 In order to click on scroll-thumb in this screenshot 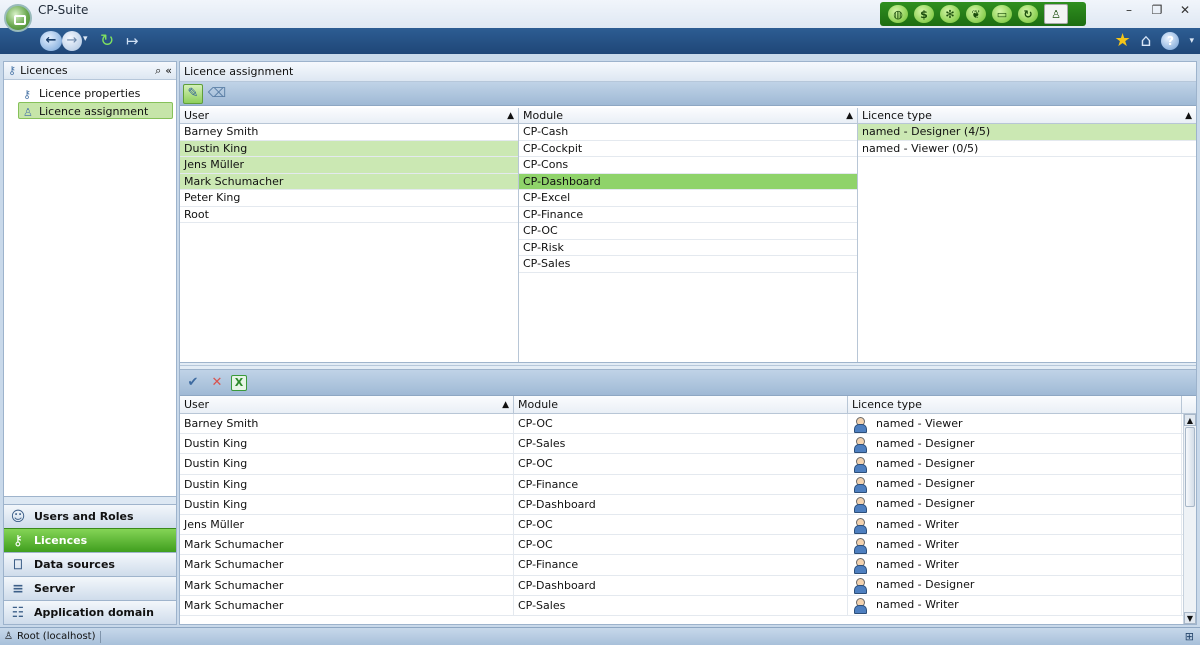, I will do `click(1190, 467)`.